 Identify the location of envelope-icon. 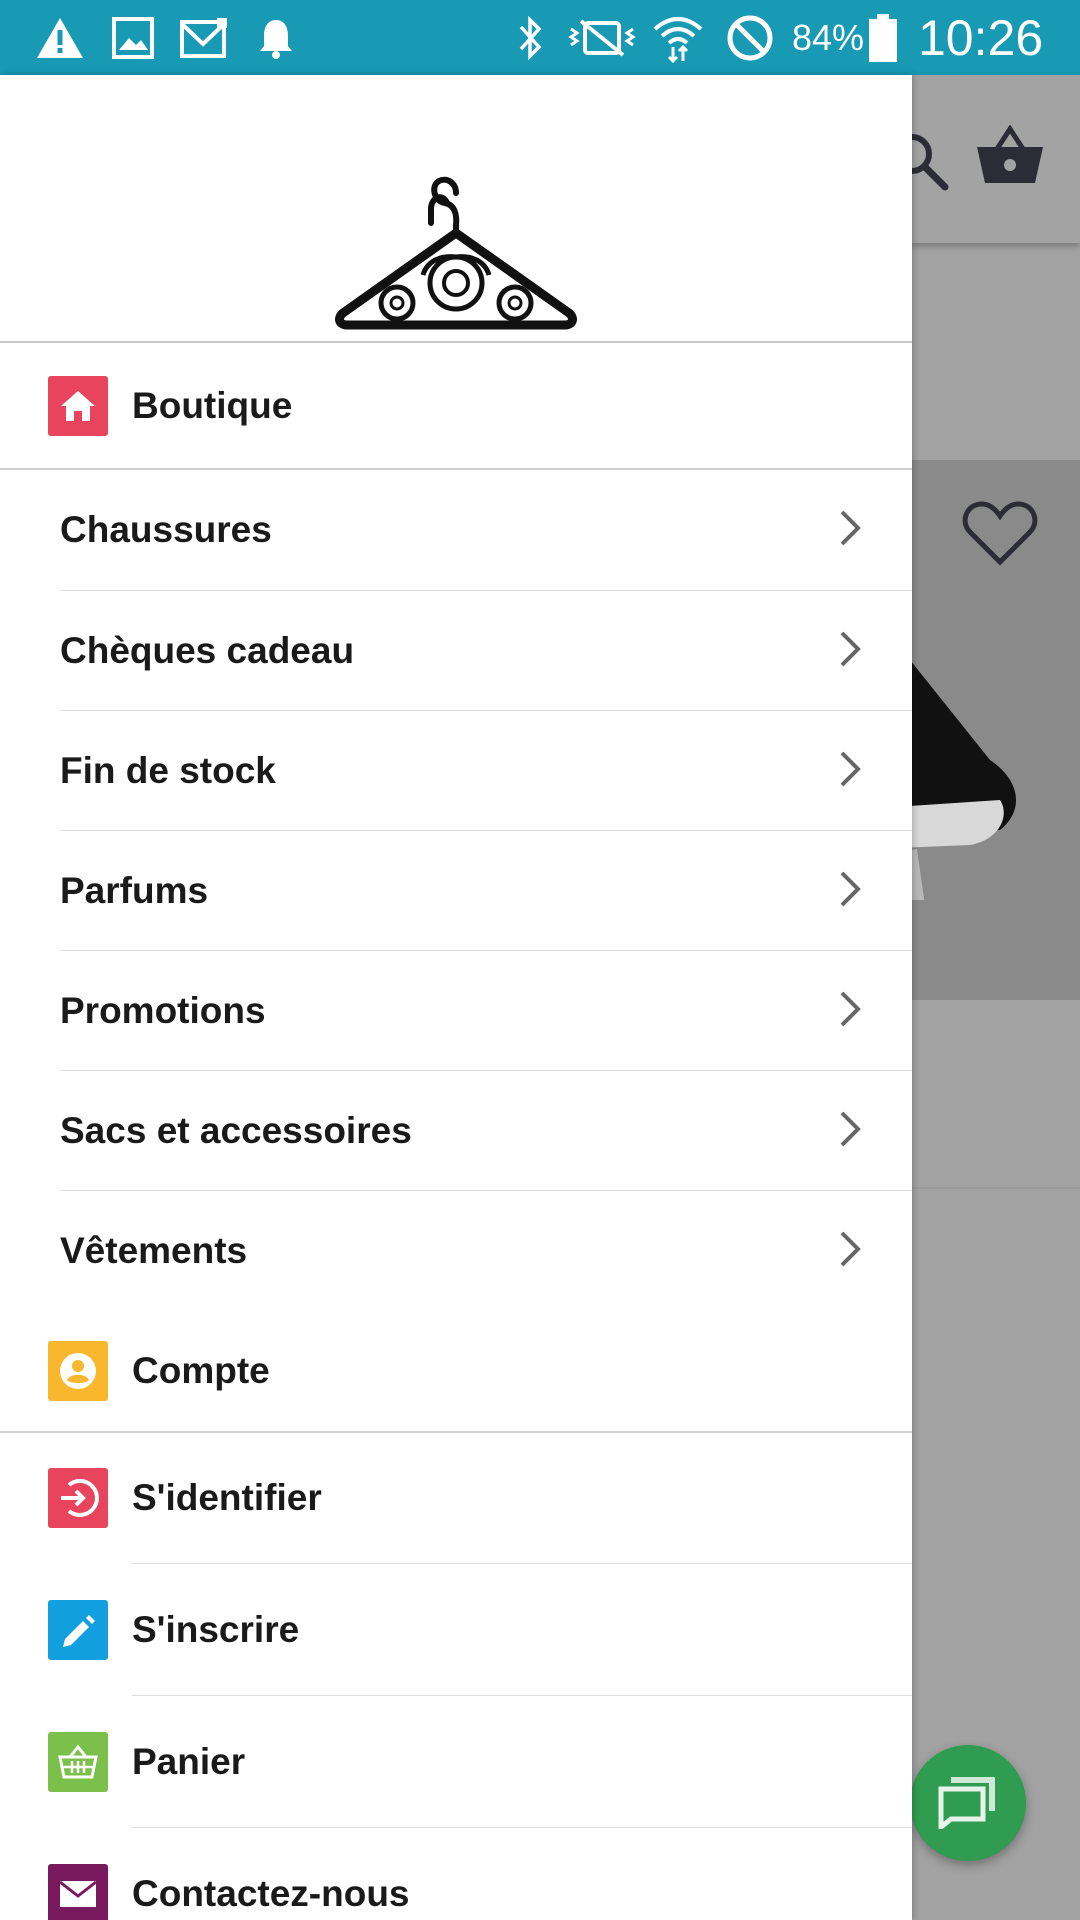
(78, 1892).